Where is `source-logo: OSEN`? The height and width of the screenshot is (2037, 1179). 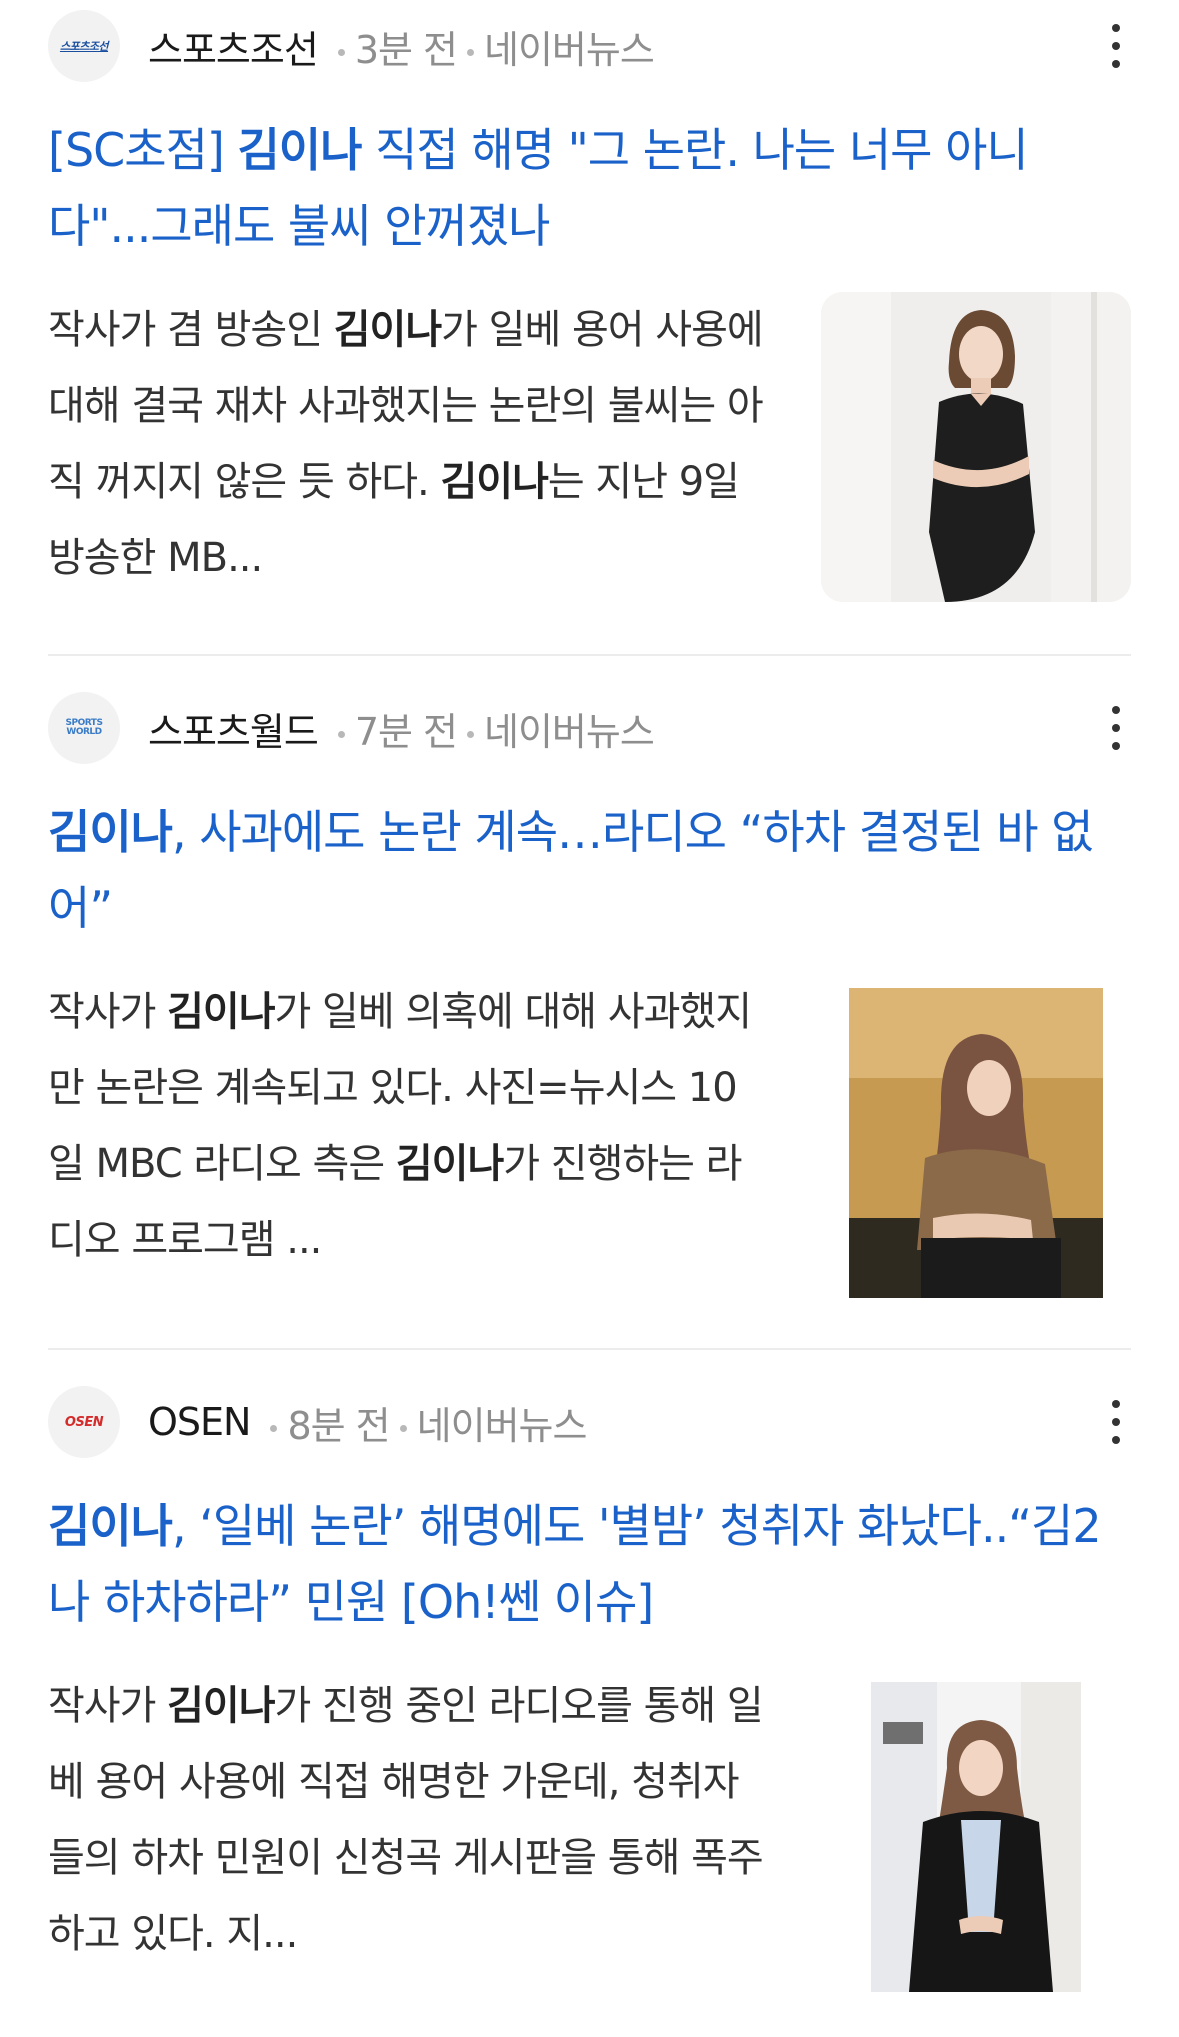 source-logo: OSEN is located at coordinates (84, 1422).